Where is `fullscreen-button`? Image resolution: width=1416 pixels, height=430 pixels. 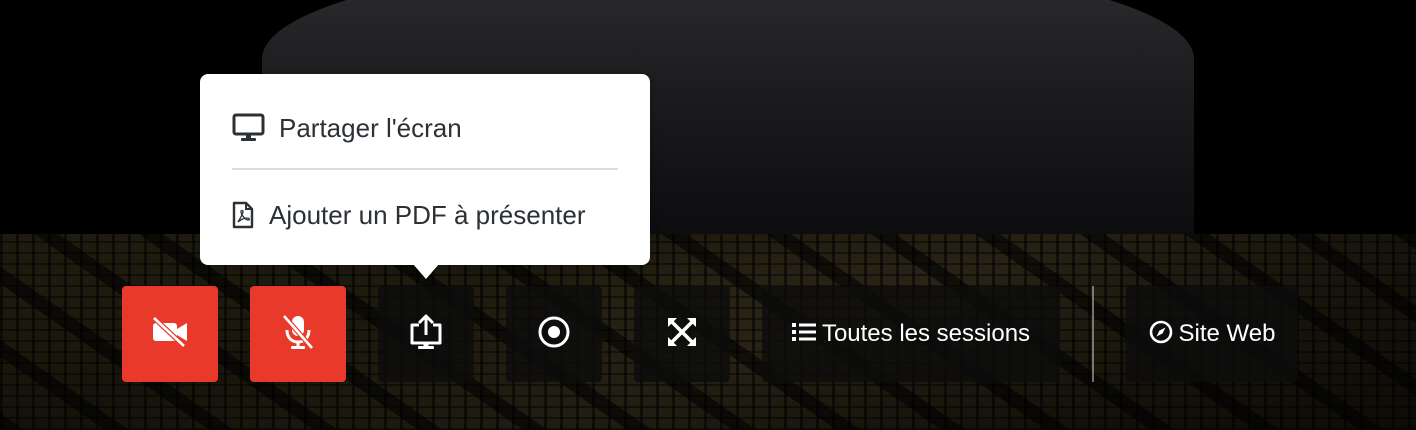
fullscreen-button is located at coordinates (682, 334).